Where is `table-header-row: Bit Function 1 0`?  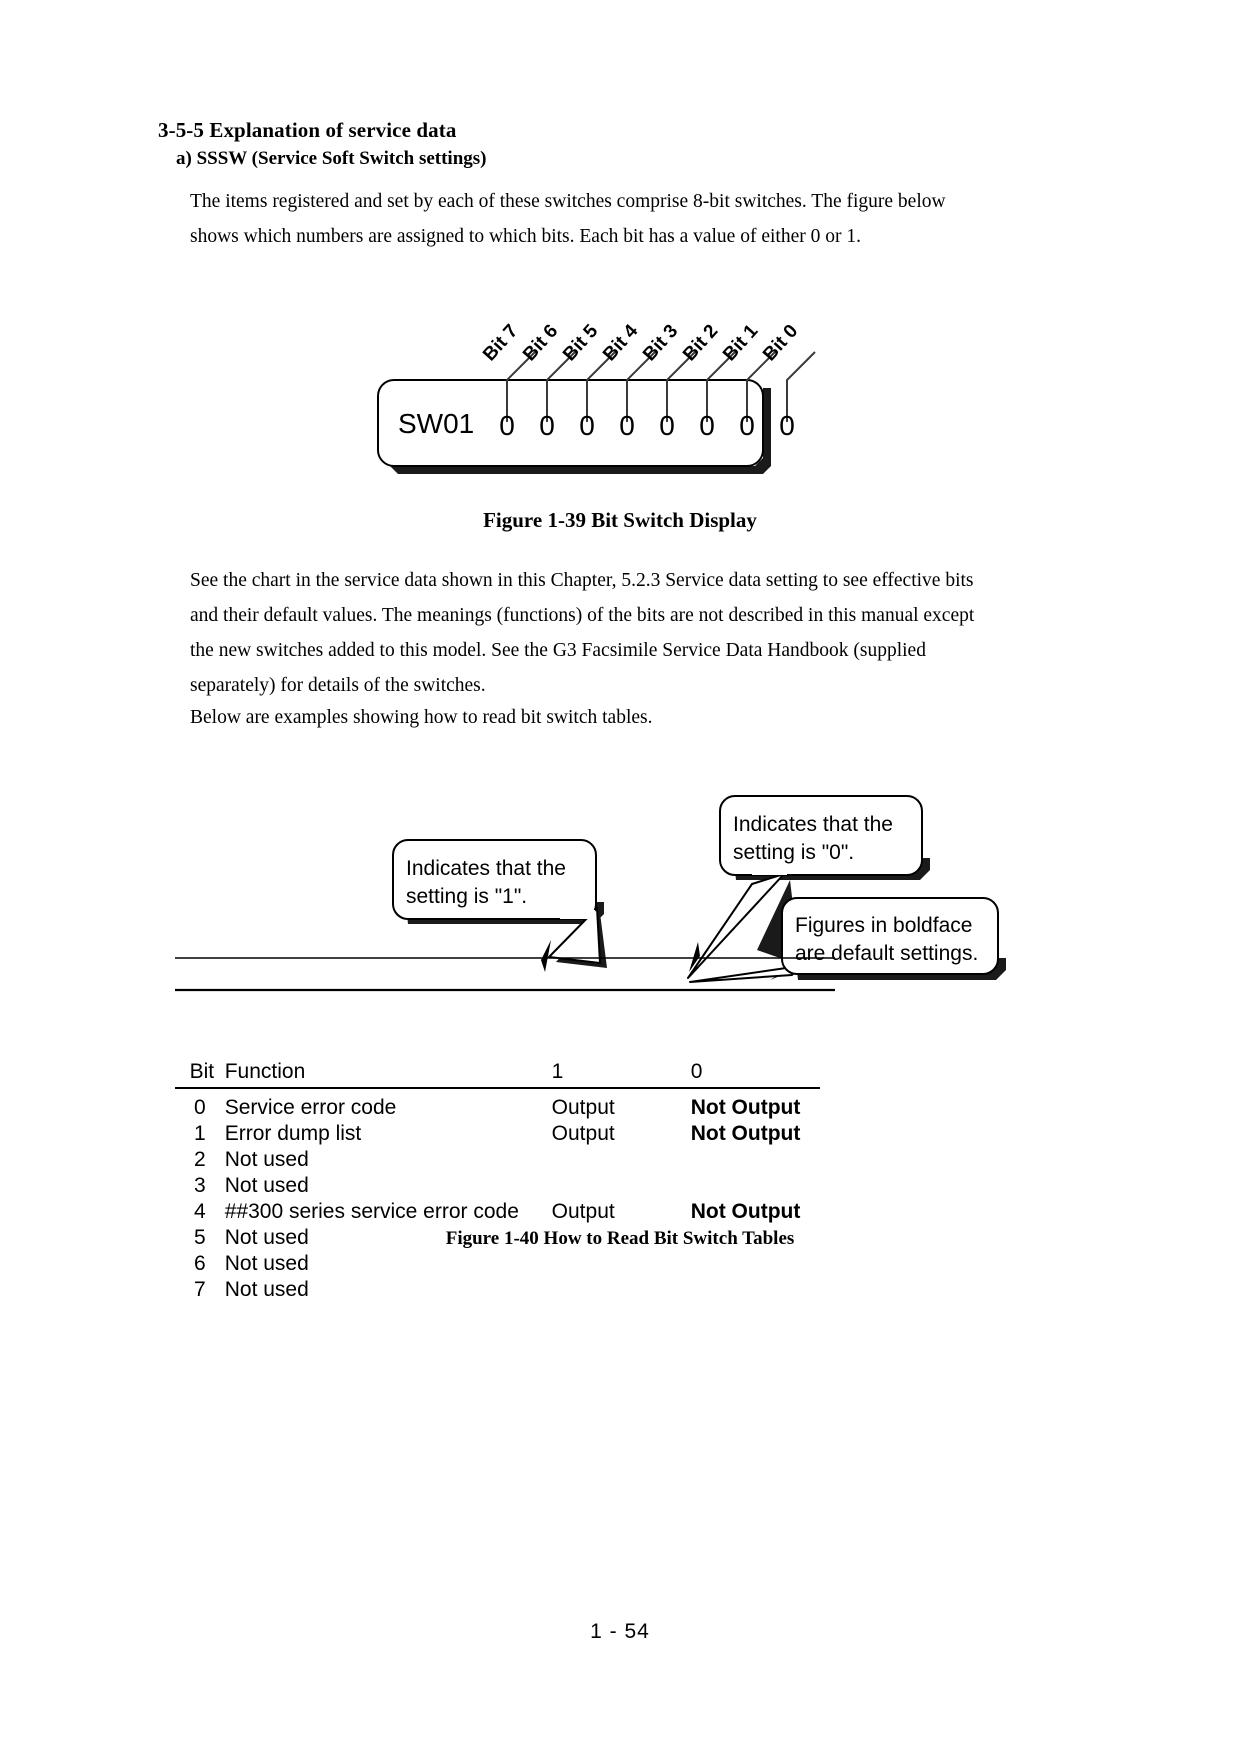 table-header-row: Bit Function 1 0 is located at coordinates (497, 1074).